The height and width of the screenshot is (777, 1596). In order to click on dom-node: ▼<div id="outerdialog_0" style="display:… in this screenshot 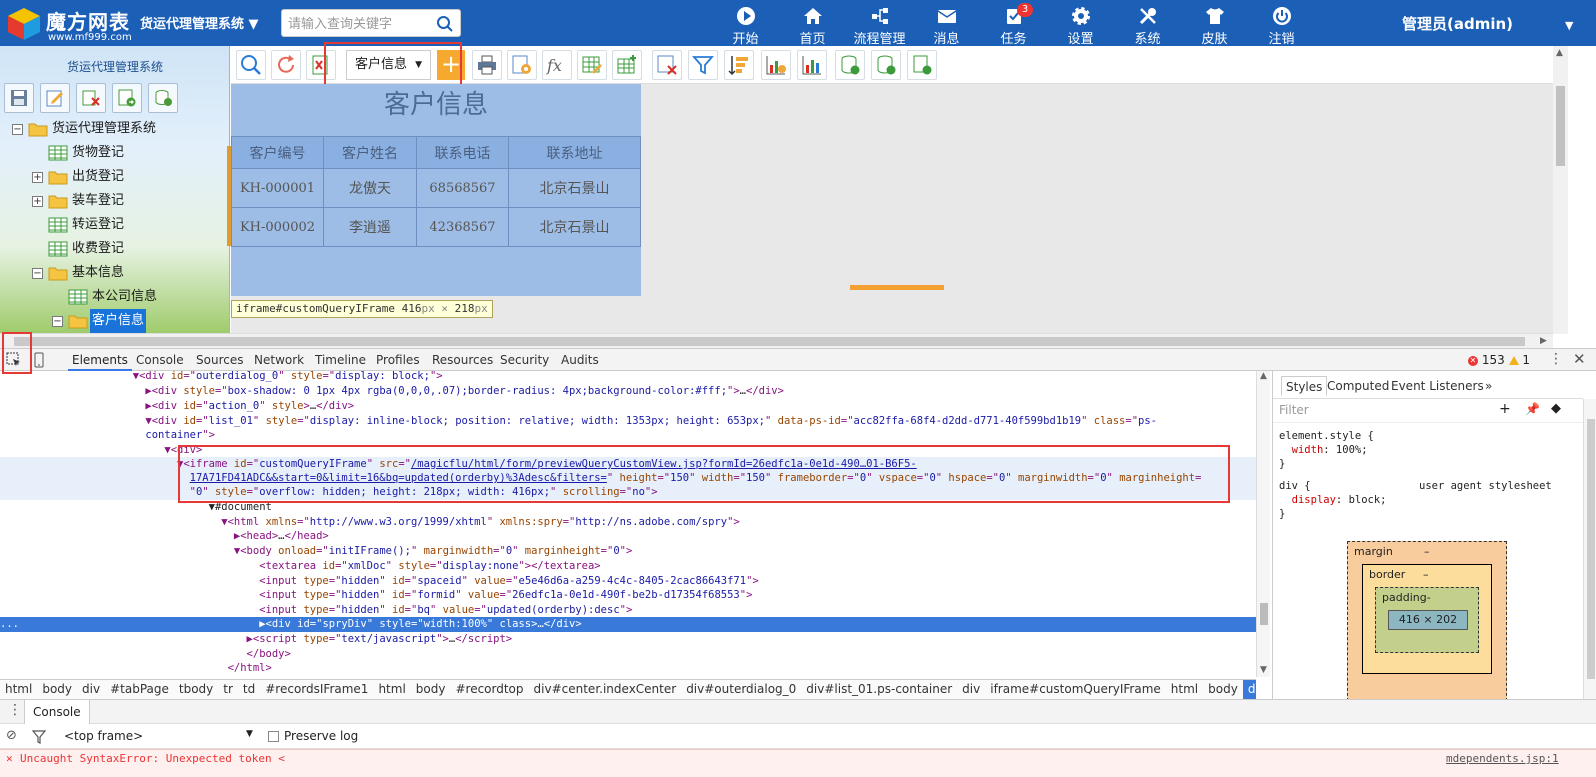, I will do `click(628, 377)`.